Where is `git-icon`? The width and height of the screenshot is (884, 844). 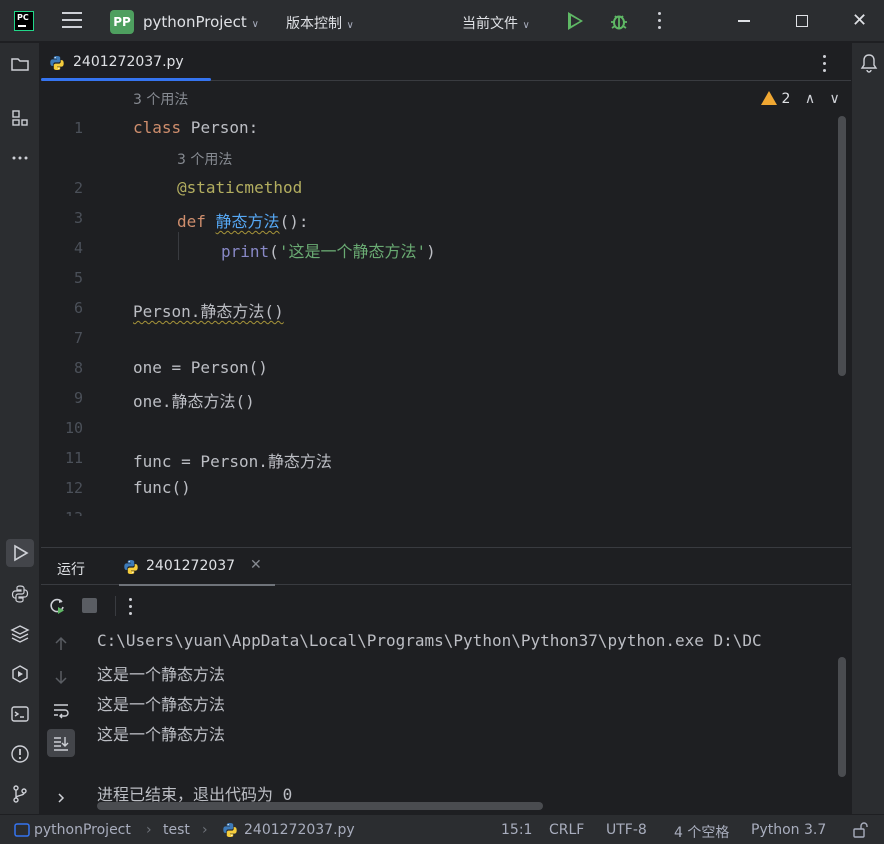 git-icon is located at coordinates (20, 794).